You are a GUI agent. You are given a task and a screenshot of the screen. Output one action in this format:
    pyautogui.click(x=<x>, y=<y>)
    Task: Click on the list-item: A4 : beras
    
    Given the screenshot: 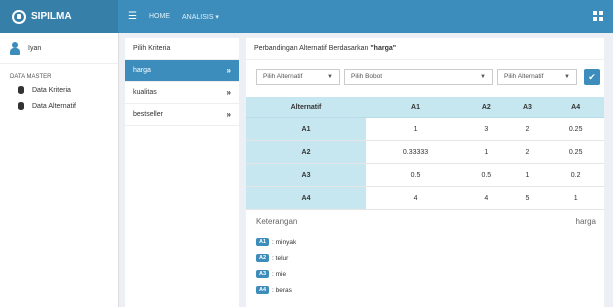 What is the action you would take?
    pyautogui.click(x=274, y=290)
    